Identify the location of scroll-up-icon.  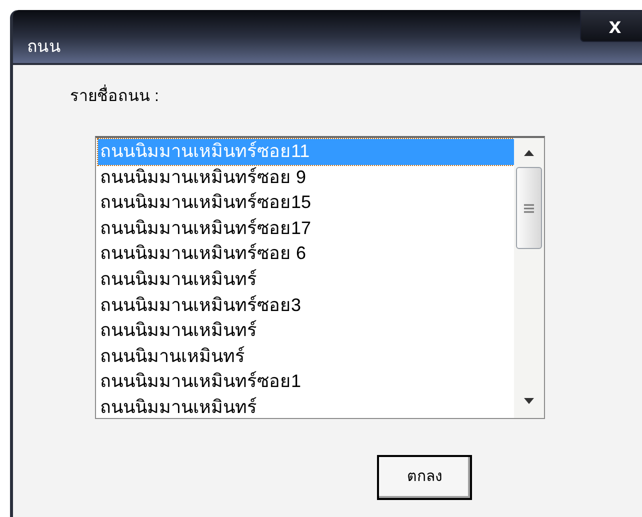
(529, 153).